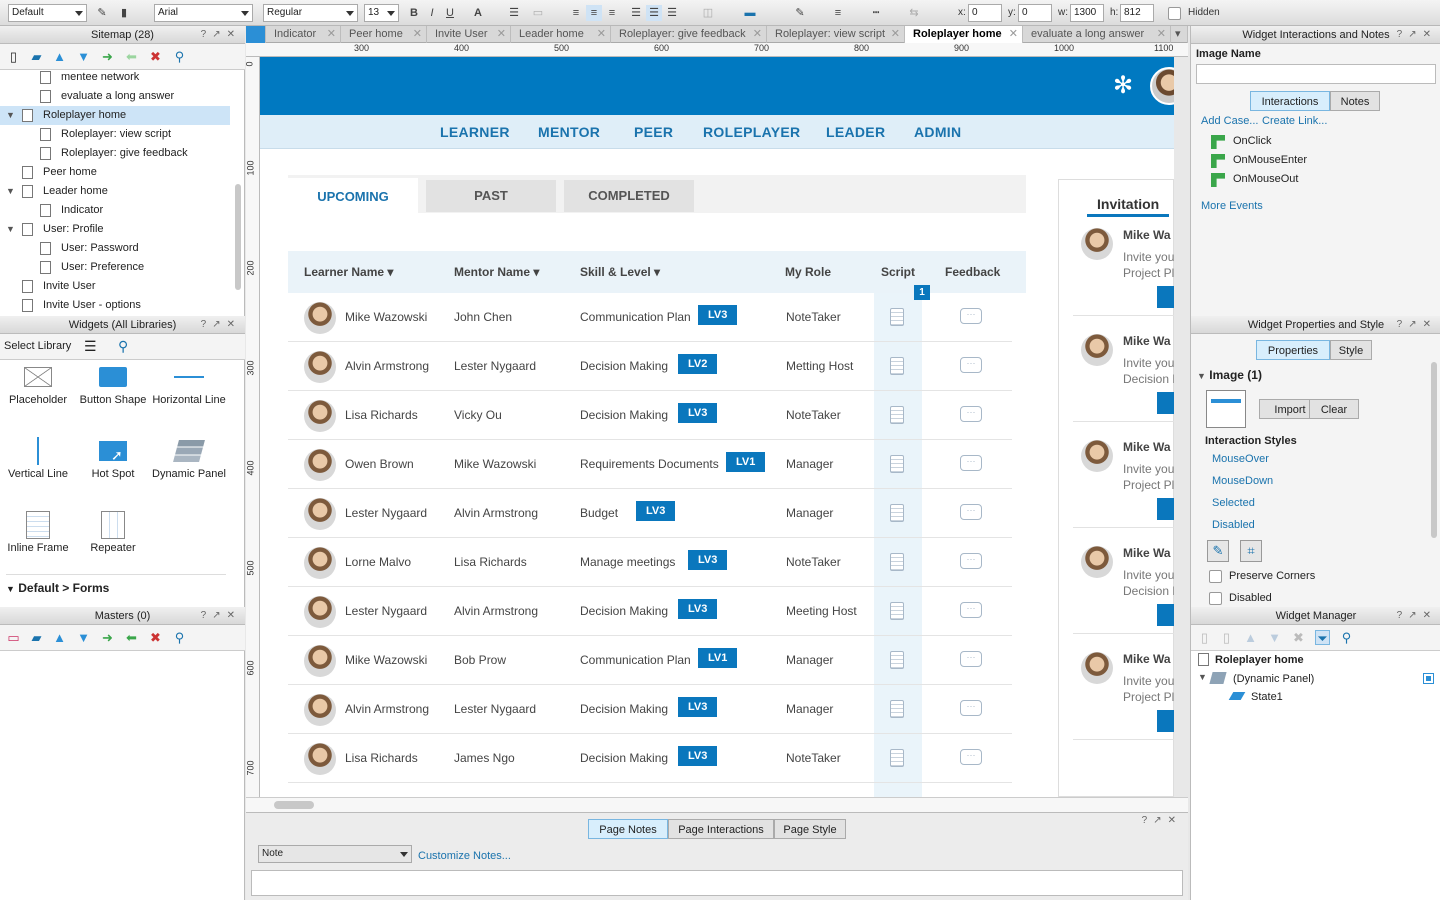 The image size is (1440, 900). What do you see at coordinates (303, 34) in the screenshot?
I see `tab-indicator: Indicator ✕` at bounding box center [303, 34].